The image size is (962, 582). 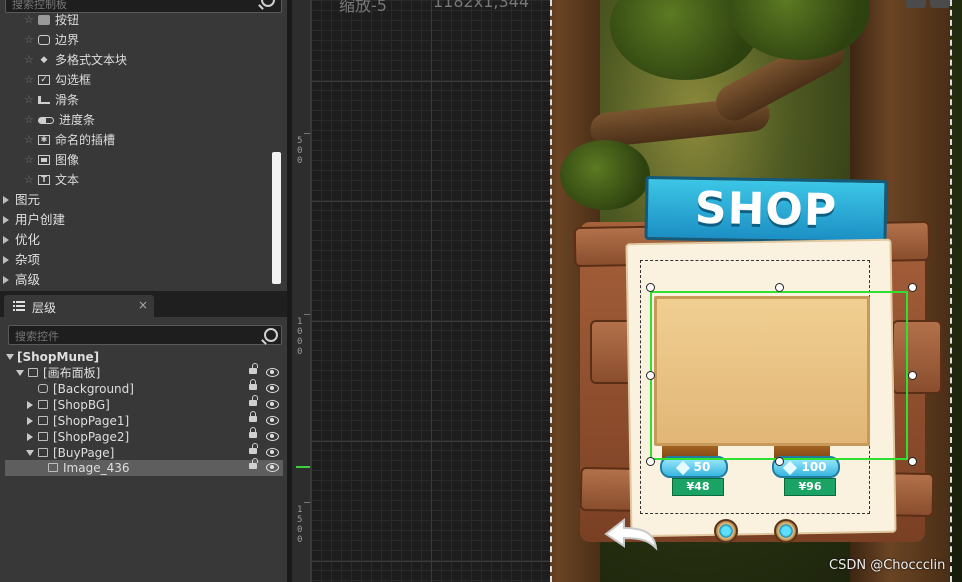 What do you see at coordinates (51, 40) in the screenshot?
I see `palette-item-border: ☆ 边界` at bounding box center [51, 40].